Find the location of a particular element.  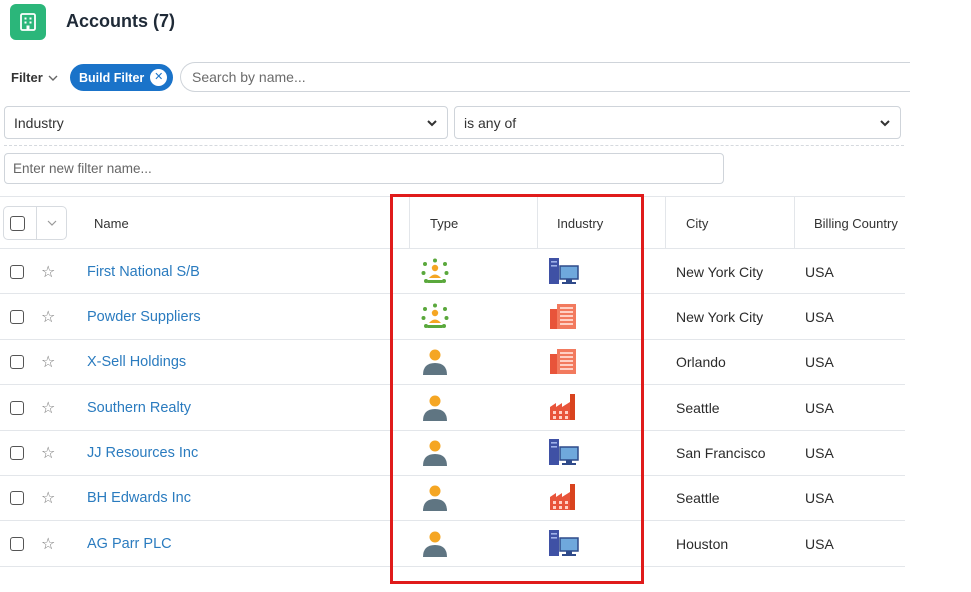

field-select-value: Industry is located at coordinates (39, 122).